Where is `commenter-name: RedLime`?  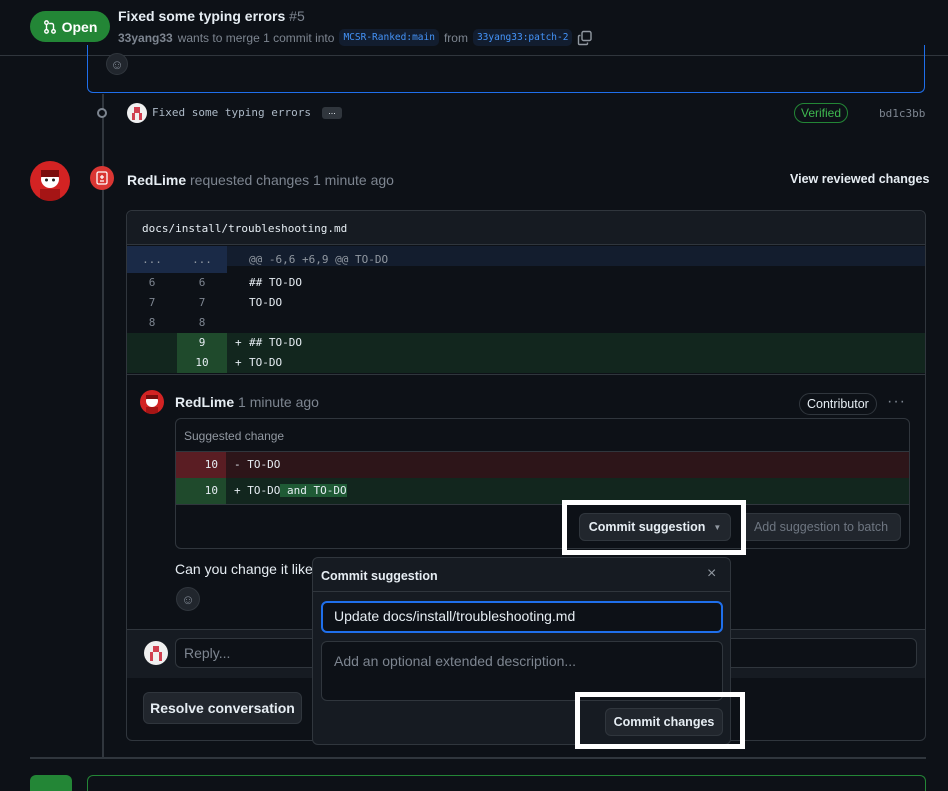 commenter-name: RedLime is located at coordinates (204, 402).